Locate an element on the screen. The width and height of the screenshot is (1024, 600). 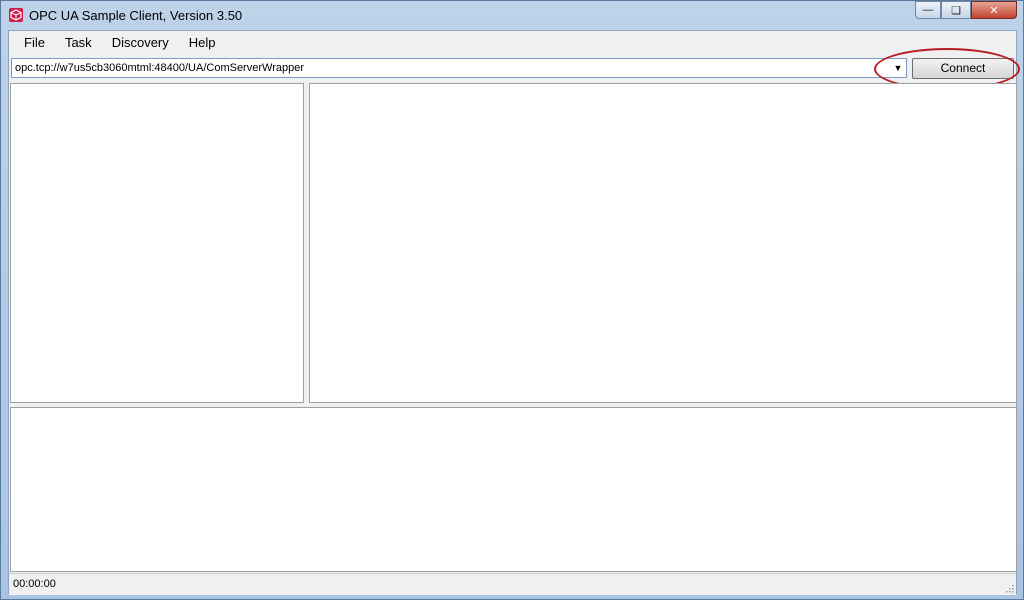
close-button: ✕ is located at coordinates (994, 10).